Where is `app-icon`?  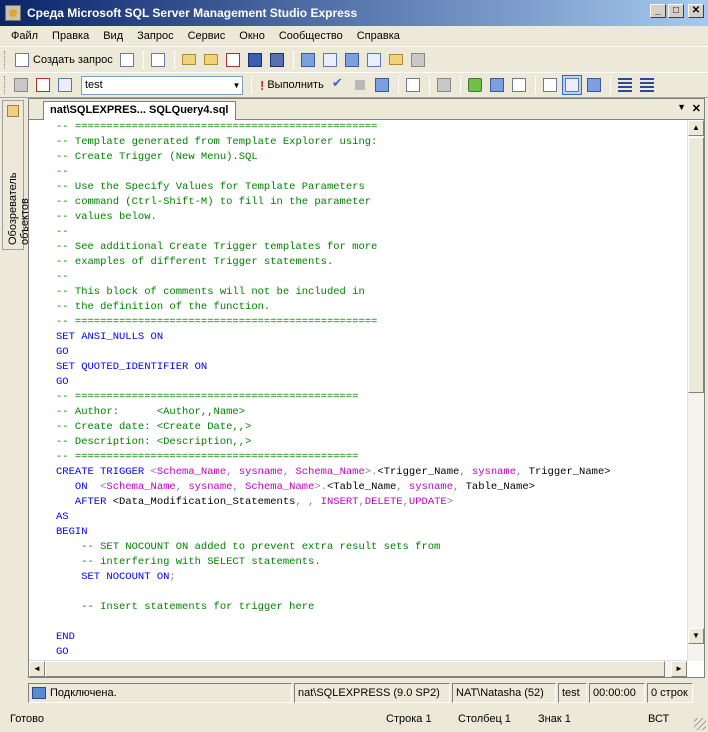 app-icon is located at coordinates (13, 13).